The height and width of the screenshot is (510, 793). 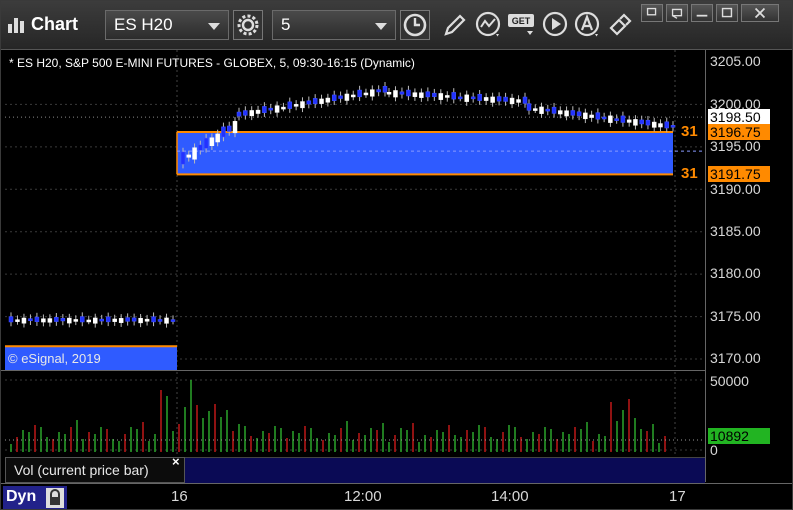 What do you see at coordinates (677, 496) in the screenshot?
I see `time-tick: 17` at bounding box center [677, 496].